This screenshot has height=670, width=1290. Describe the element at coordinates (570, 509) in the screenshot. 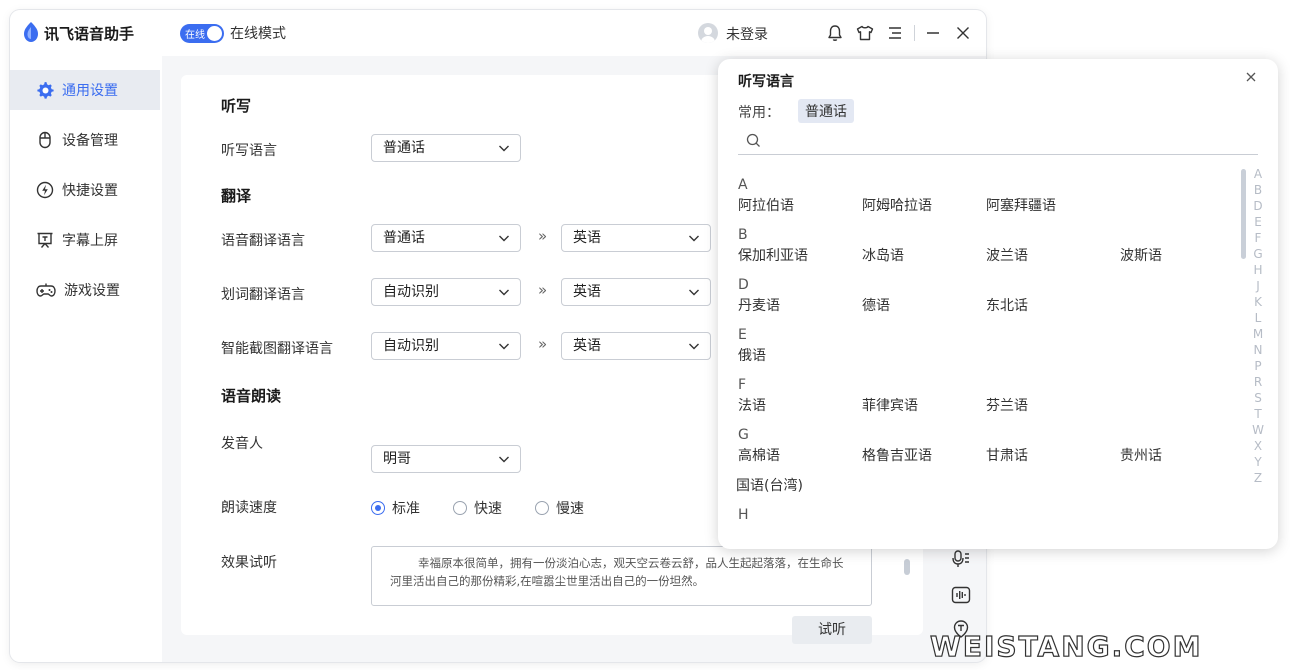

I see `radio-label: 慢速` at that location.